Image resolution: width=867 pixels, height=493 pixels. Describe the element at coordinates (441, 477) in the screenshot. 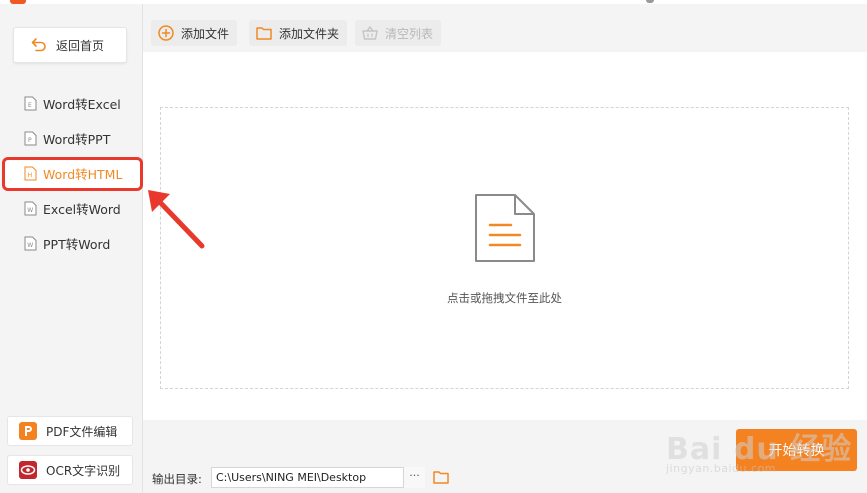

I see `open-folder-icon` at that location.